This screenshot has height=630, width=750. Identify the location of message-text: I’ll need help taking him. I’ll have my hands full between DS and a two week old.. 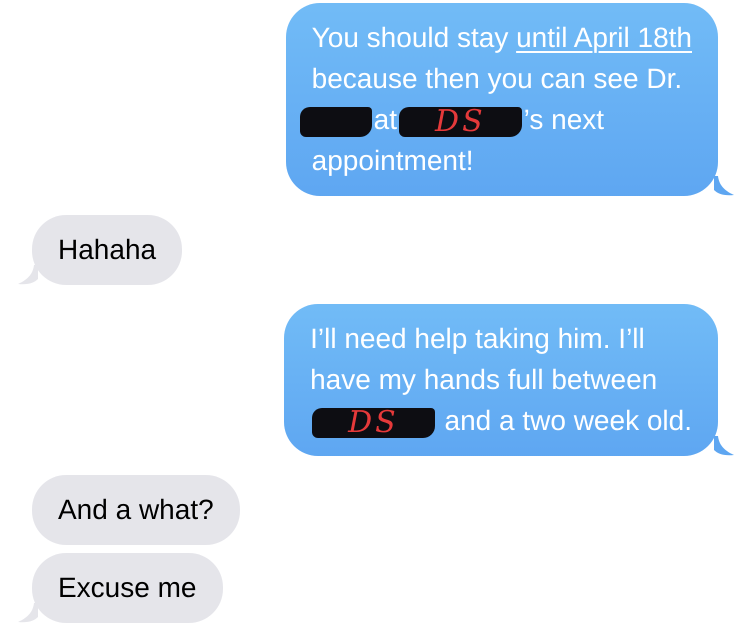
(501, 381).